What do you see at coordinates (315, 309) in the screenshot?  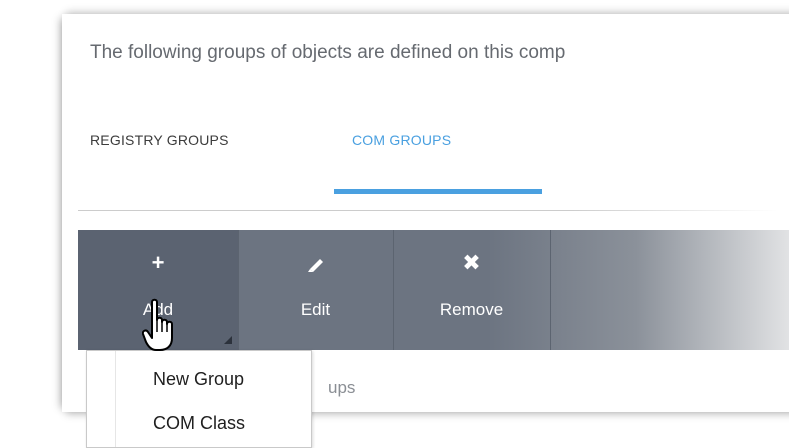 I see `edit-button-label: Edit` at bounding box center [315, 309].